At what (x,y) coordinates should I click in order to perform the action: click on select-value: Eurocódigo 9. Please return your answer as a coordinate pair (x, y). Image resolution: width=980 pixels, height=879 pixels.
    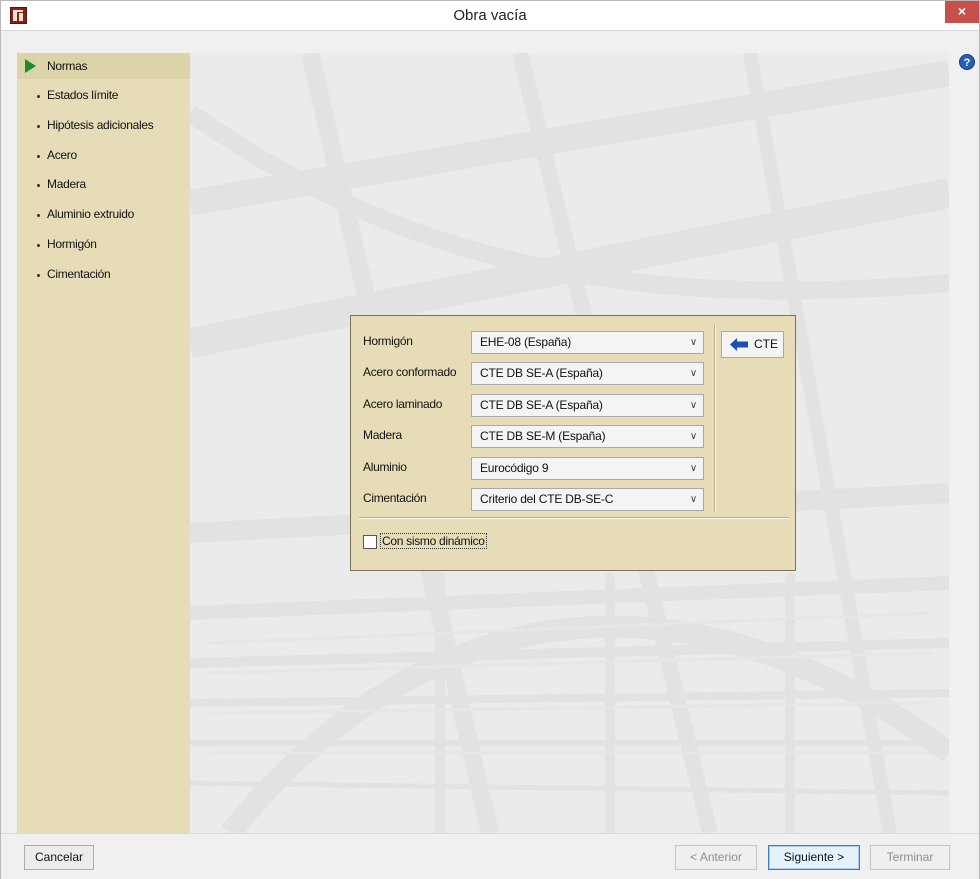
    Looking at the image, I should click on (514, 468).